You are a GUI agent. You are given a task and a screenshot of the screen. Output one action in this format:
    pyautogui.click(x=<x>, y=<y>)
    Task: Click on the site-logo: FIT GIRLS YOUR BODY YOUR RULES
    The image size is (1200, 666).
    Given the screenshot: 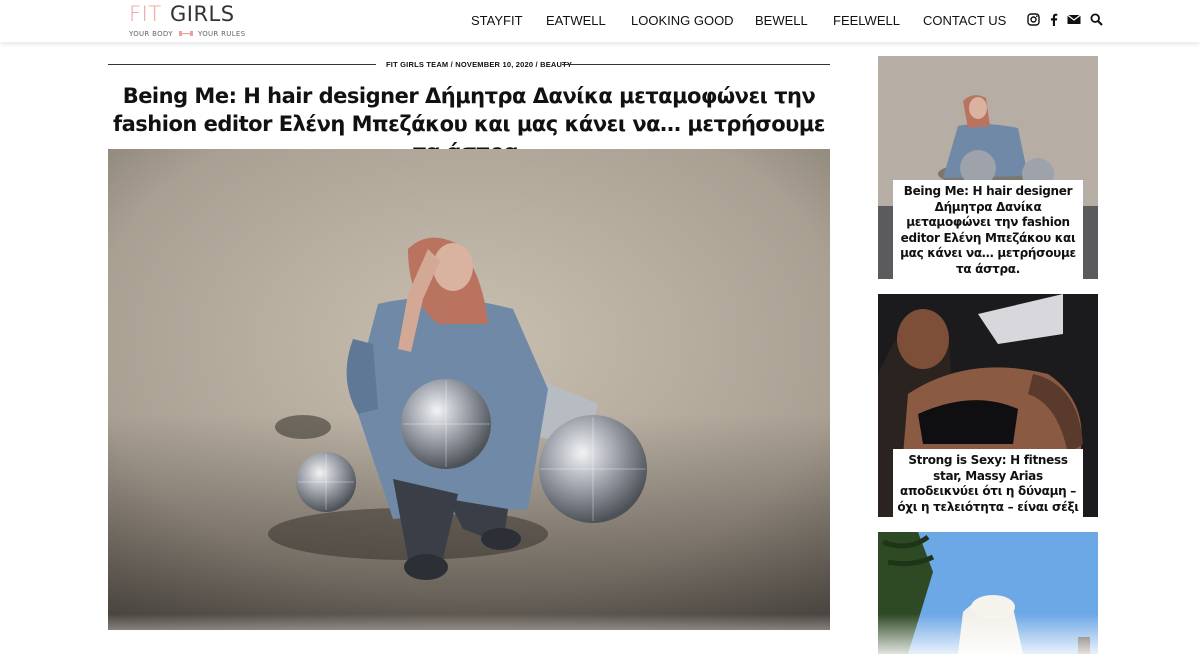 What is the action you would take?
    pyautogui.click(x=189, y=21)
    